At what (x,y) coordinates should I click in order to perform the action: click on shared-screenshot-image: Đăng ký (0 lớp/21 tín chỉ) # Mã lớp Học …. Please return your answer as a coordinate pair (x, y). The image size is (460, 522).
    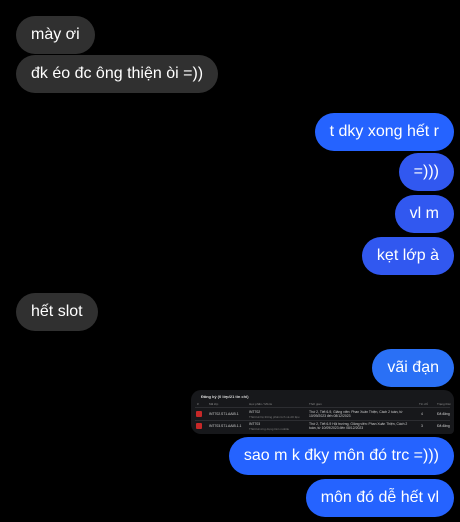
    Looking at the image, I should click on (322, 412).